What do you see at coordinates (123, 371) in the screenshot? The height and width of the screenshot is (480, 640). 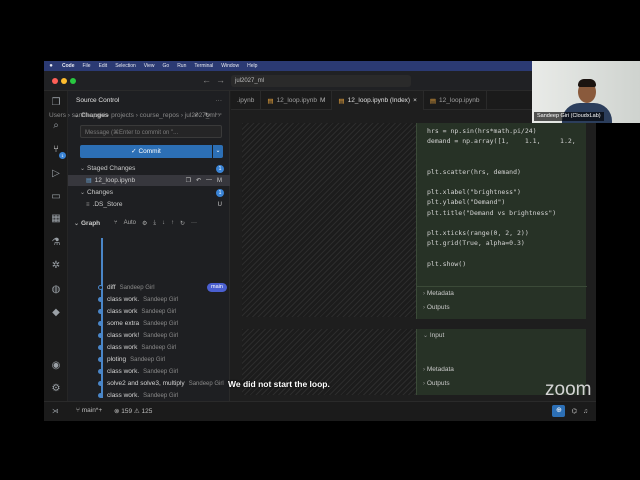 I see `commit-message-text: class work.` at bounding box center [123, 371].